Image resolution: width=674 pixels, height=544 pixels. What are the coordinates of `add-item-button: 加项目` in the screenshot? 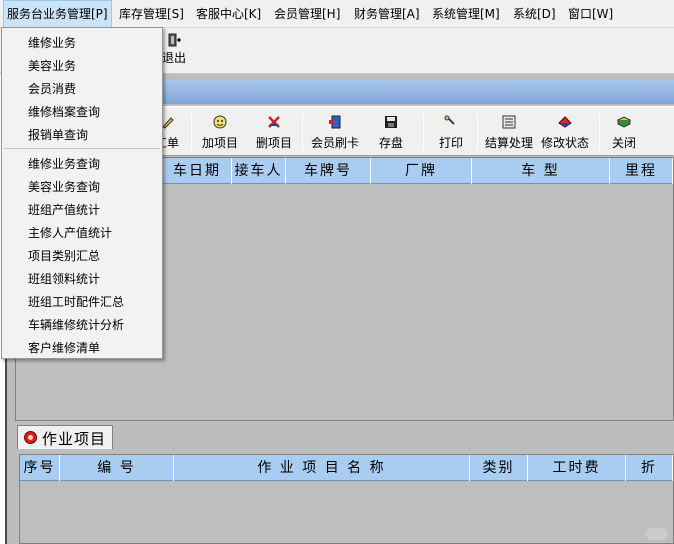 It's located at (220, 132).